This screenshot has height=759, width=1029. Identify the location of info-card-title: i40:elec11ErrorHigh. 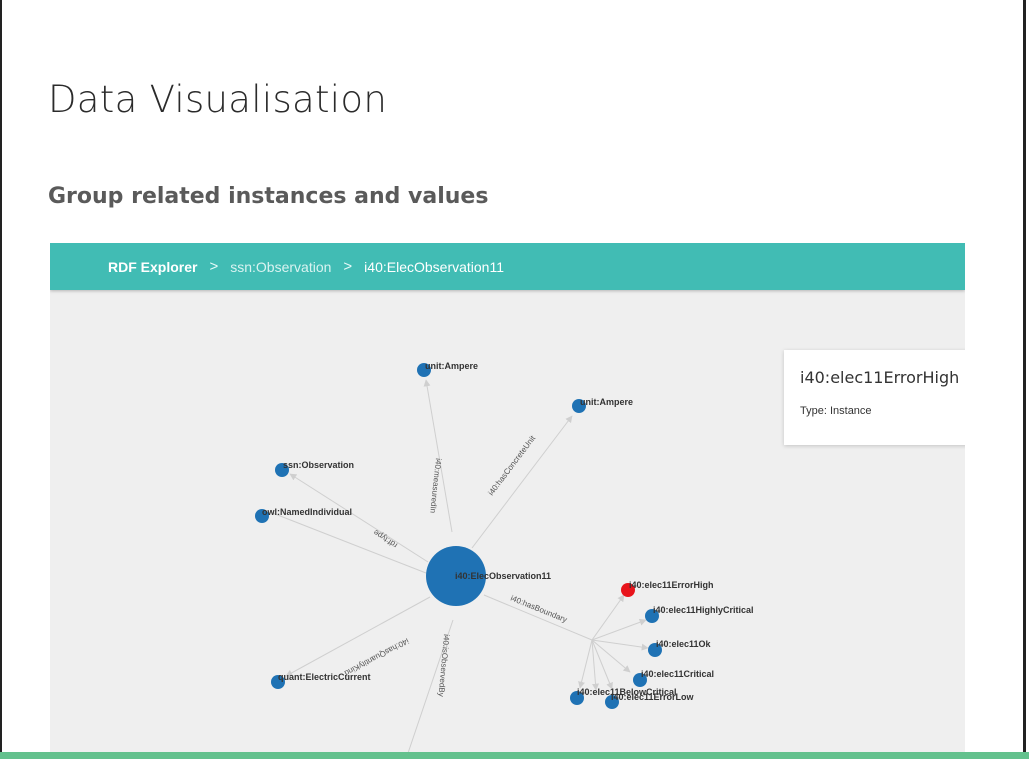
(880, 377).